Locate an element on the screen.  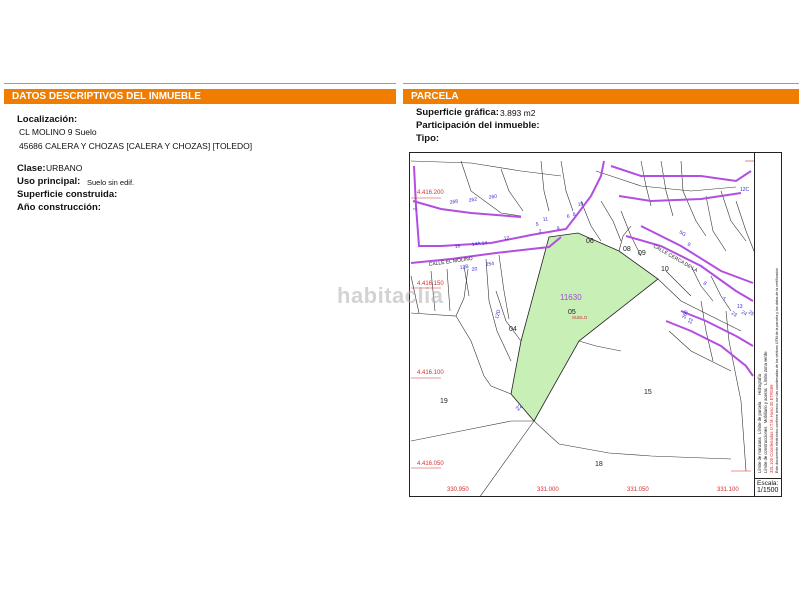
legend-item: Mobiliario y aceras is located at coordinates (765, 406).